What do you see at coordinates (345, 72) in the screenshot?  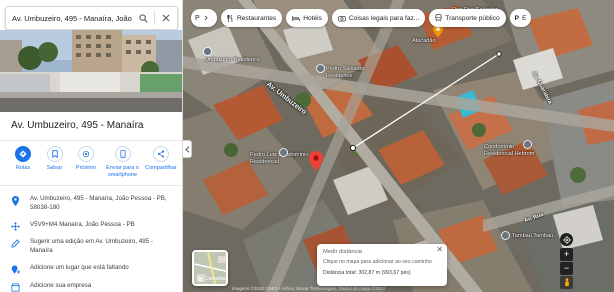 I see `poi-label-pedro-salvador: Pedro Salvador Residence` at bounding box center [345, 72].